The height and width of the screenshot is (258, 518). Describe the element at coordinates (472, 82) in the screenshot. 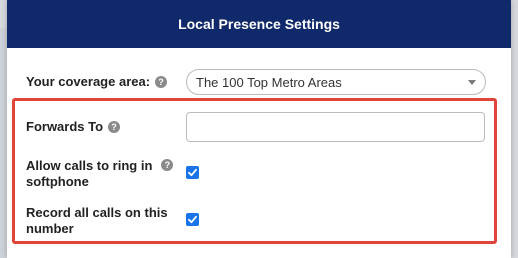

I see `chevron-down-icon` at that location.